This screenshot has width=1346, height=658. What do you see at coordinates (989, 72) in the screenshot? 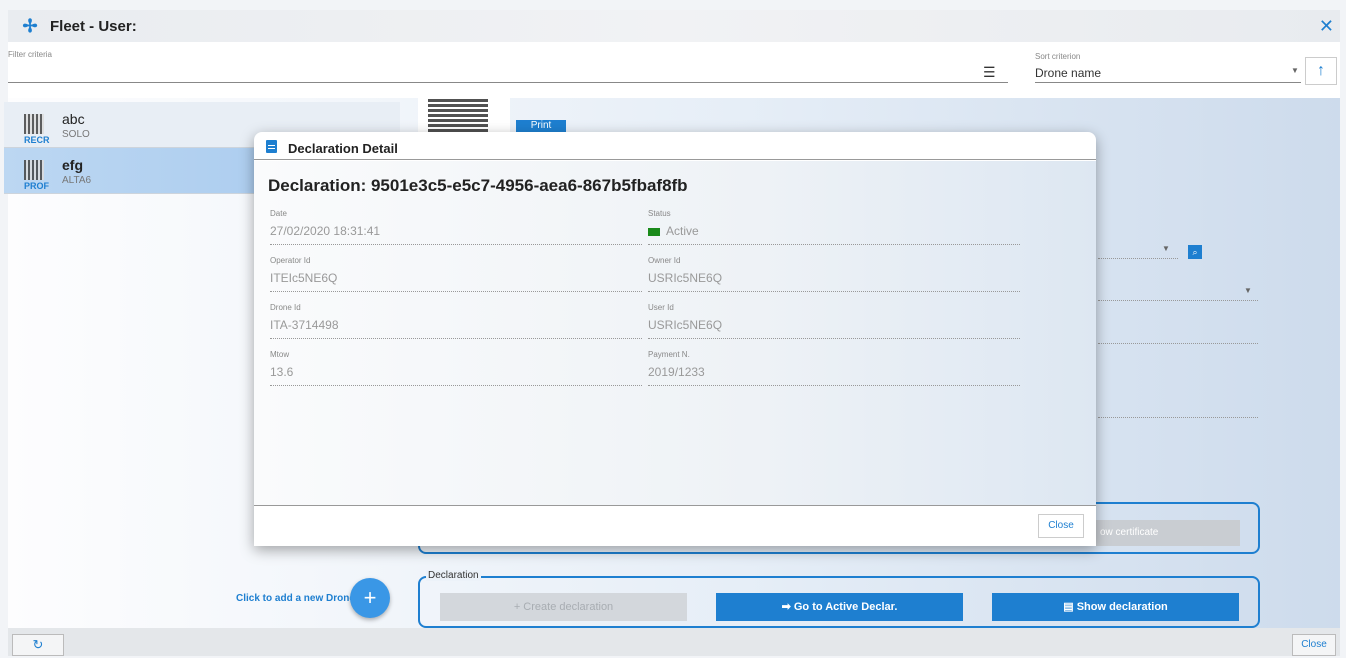
I see `filter-icon: ☰` at bounding box center [989, 72].